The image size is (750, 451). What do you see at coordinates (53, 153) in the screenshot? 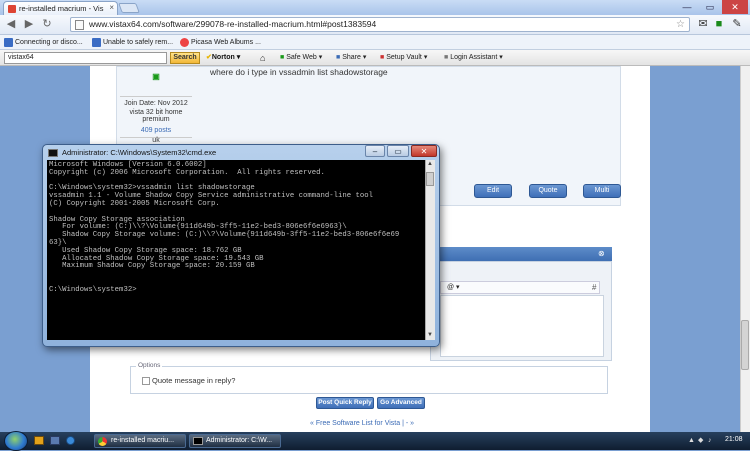
I see `cmd-icon` at bounding box center [53, 153].